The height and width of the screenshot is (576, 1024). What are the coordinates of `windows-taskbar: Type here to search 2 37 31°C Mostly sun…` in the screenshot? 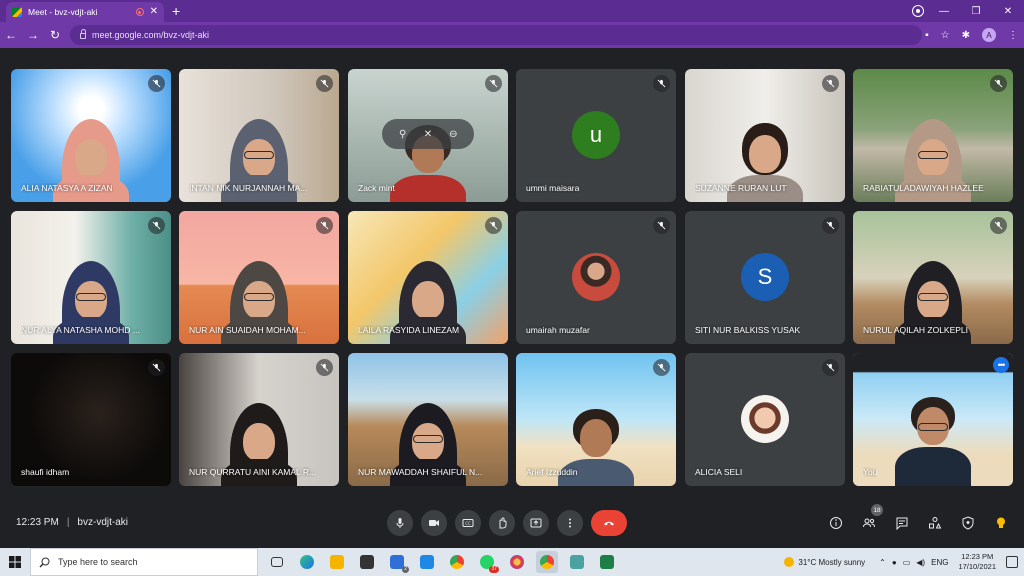 It's located at (512, 562).